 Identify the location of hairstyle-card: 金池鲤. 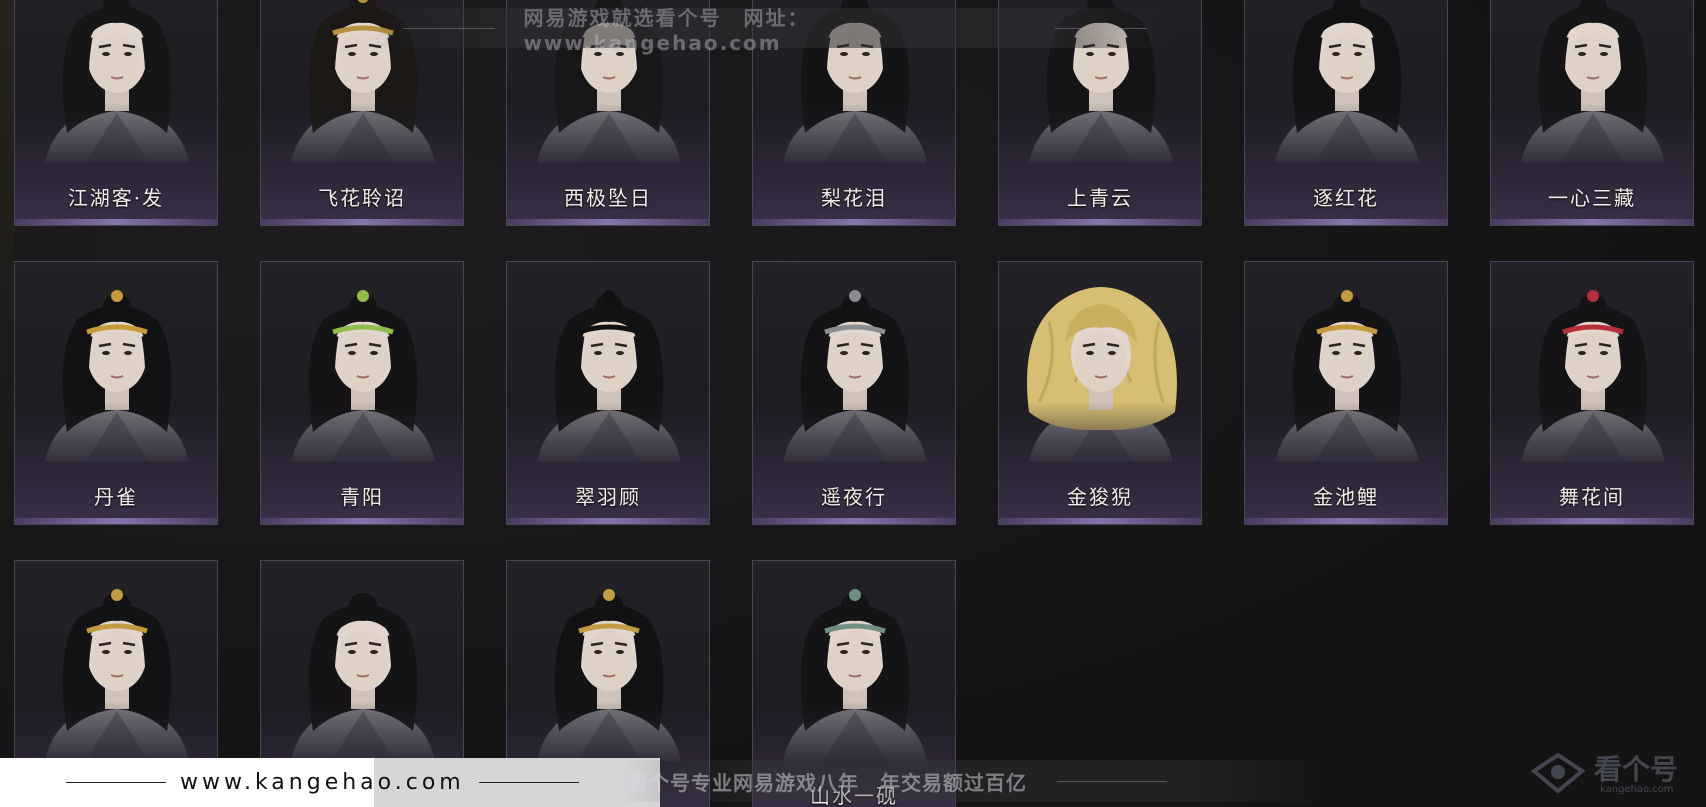
(1346, 393).